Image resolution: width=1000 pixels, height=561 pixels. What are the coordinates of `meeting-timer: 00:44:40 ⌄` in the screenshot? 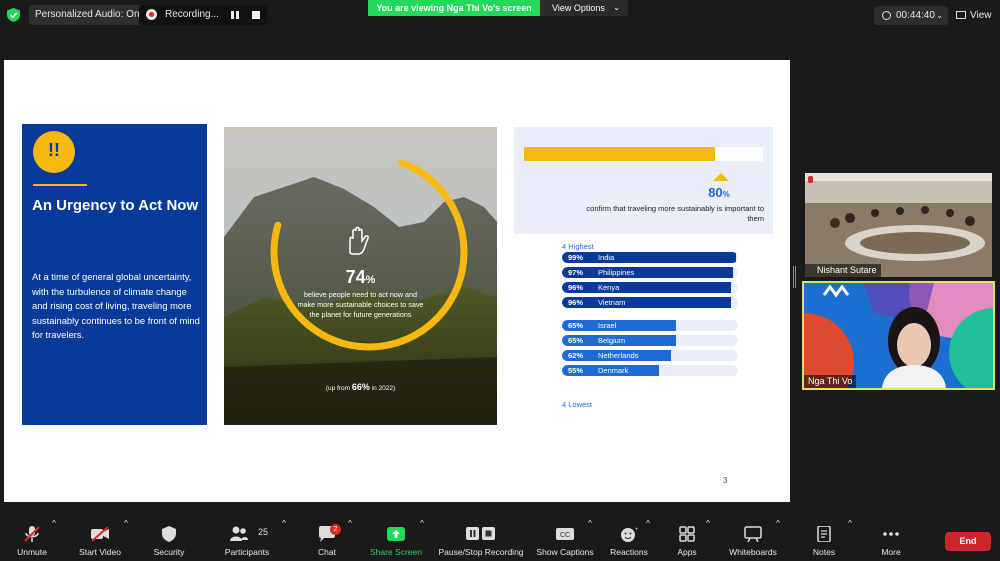 It's located at (911, 15).